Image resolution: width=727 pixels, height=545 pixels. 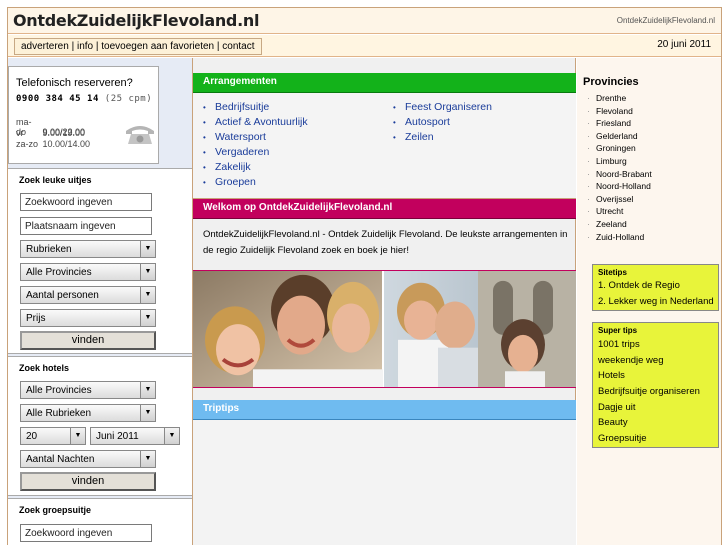 I want to click on rubrieken-select: Rubrieken ▼, so click(x=88, y=249).